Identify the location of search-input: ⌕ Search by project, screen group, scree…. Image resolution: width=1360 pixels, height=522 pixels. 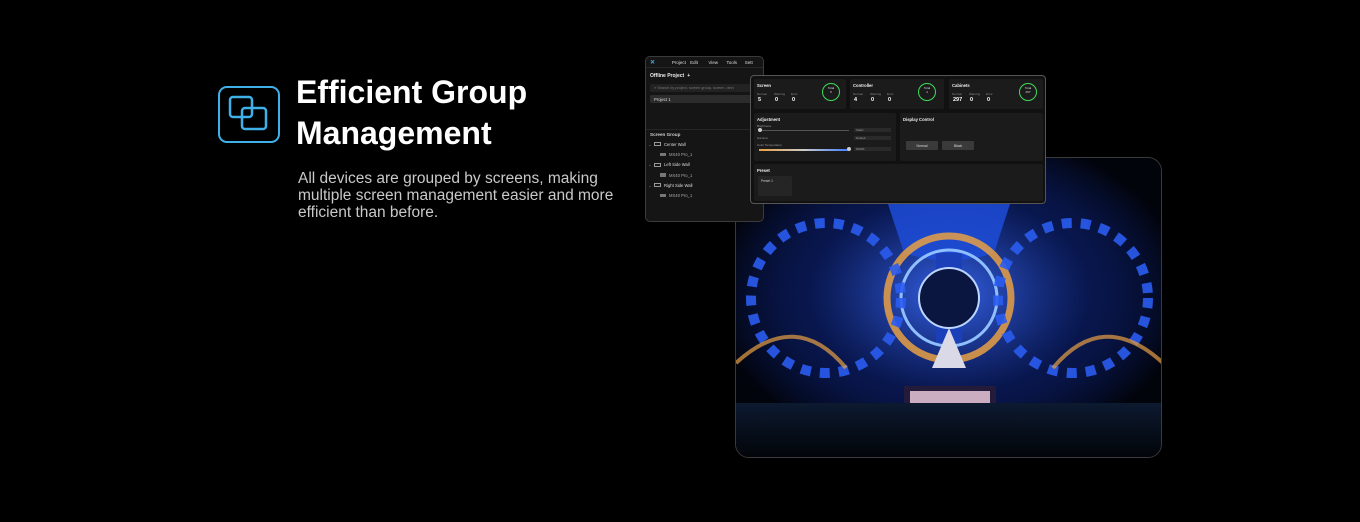
(704, 88).